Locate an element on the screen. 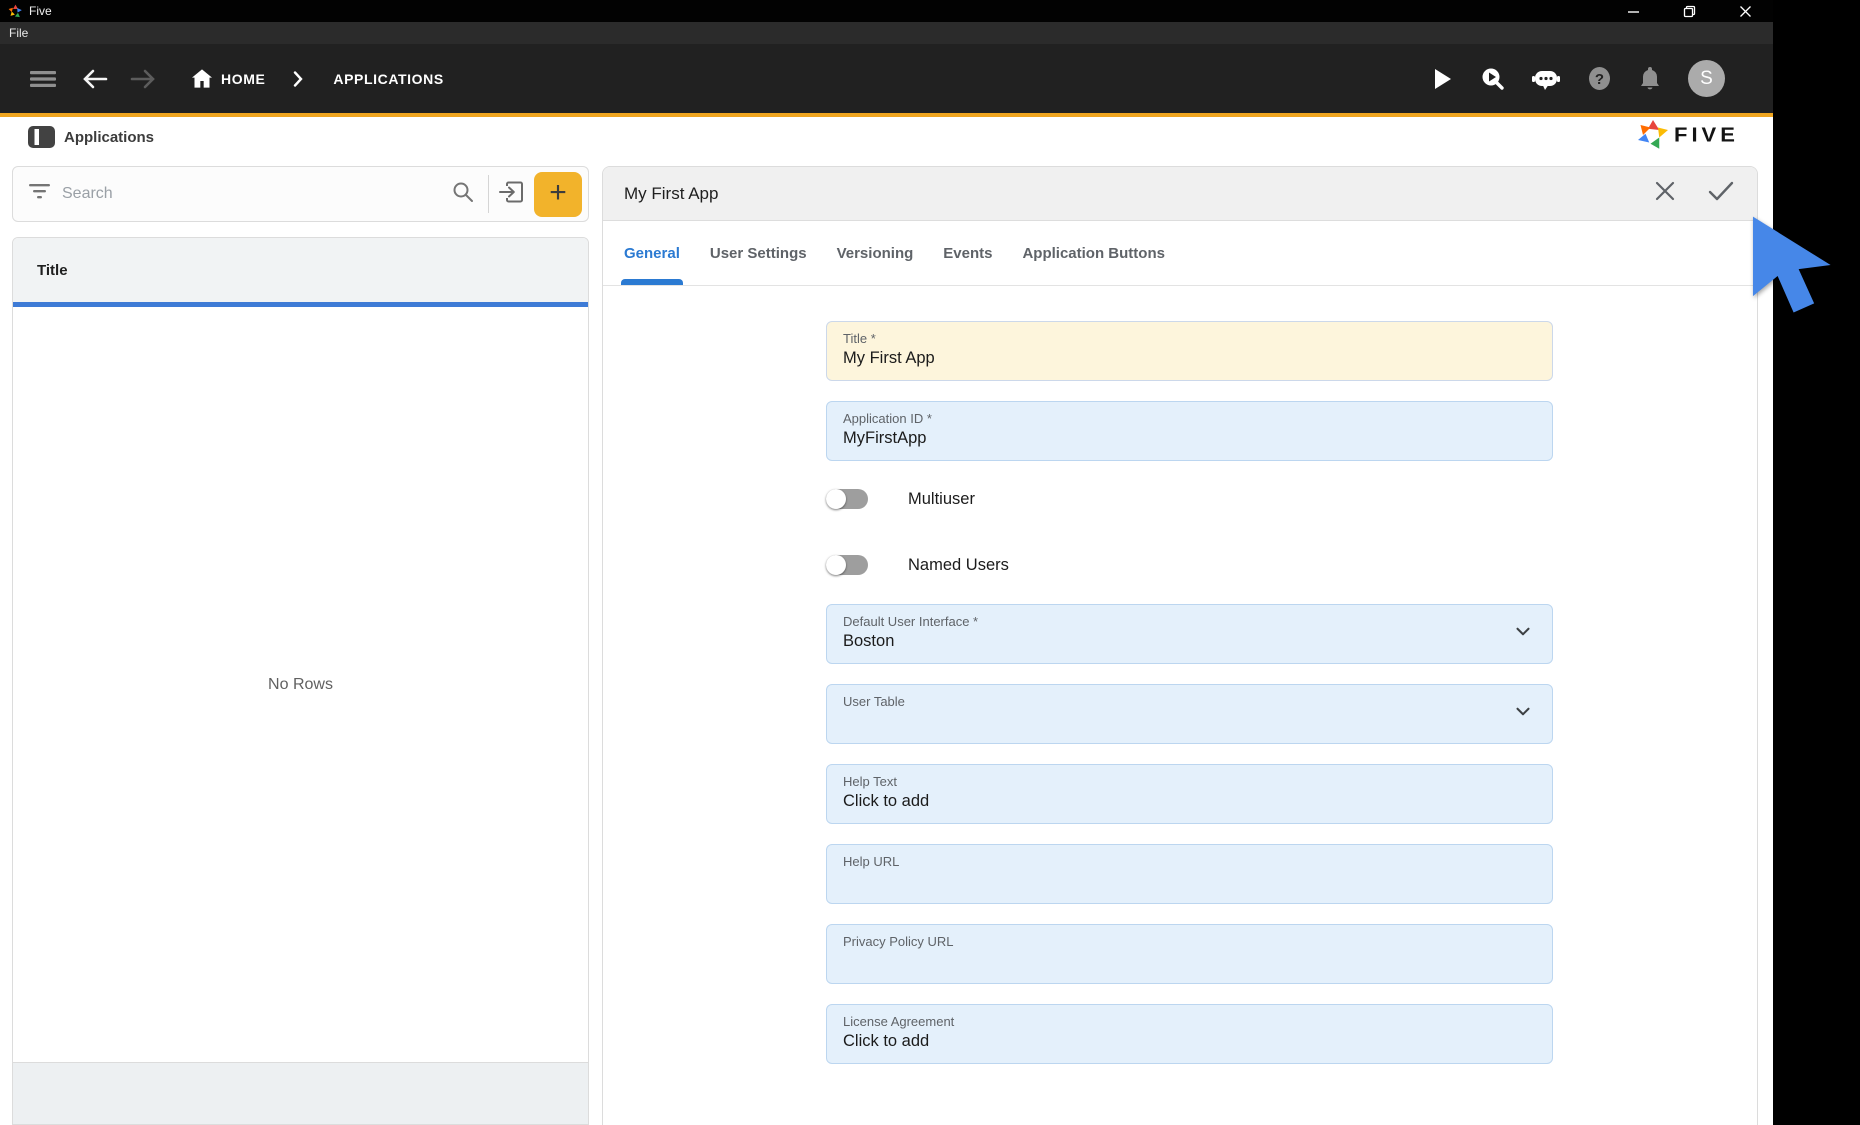 The image size is (1860, 1125). privacy-policy-url-field: Privacy Policy URL is located at coordinates (1189, 954).